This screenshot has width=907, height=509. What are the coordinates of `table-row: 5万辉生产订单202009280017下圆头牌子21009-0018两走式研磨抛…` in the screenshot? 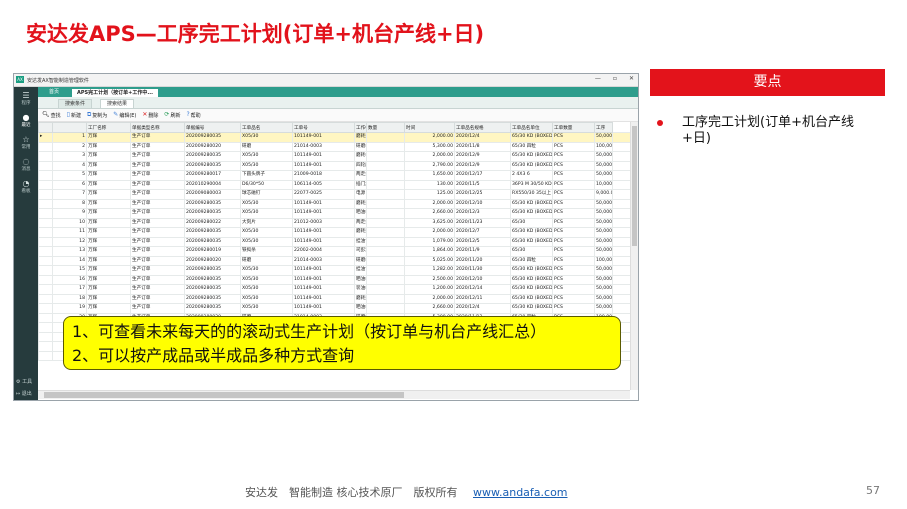 It's located at (334, 175).